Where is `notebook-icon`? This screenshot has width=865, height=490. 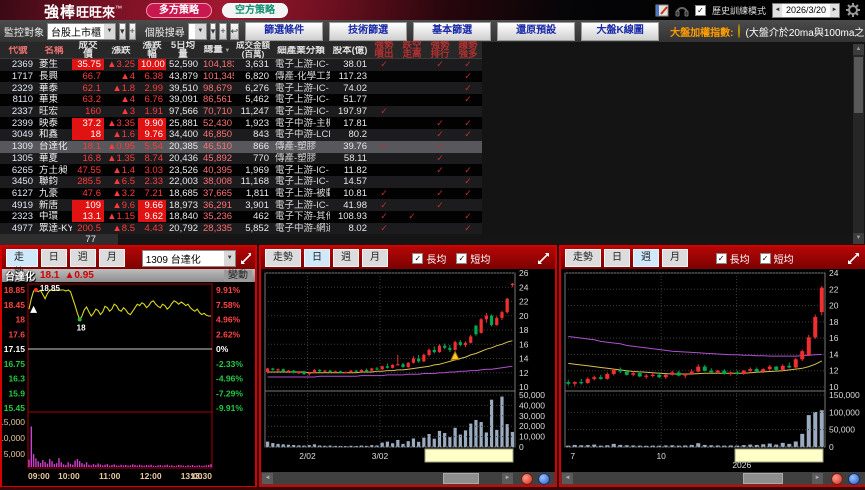
notebook-icon is located at coordinates (662, 10).